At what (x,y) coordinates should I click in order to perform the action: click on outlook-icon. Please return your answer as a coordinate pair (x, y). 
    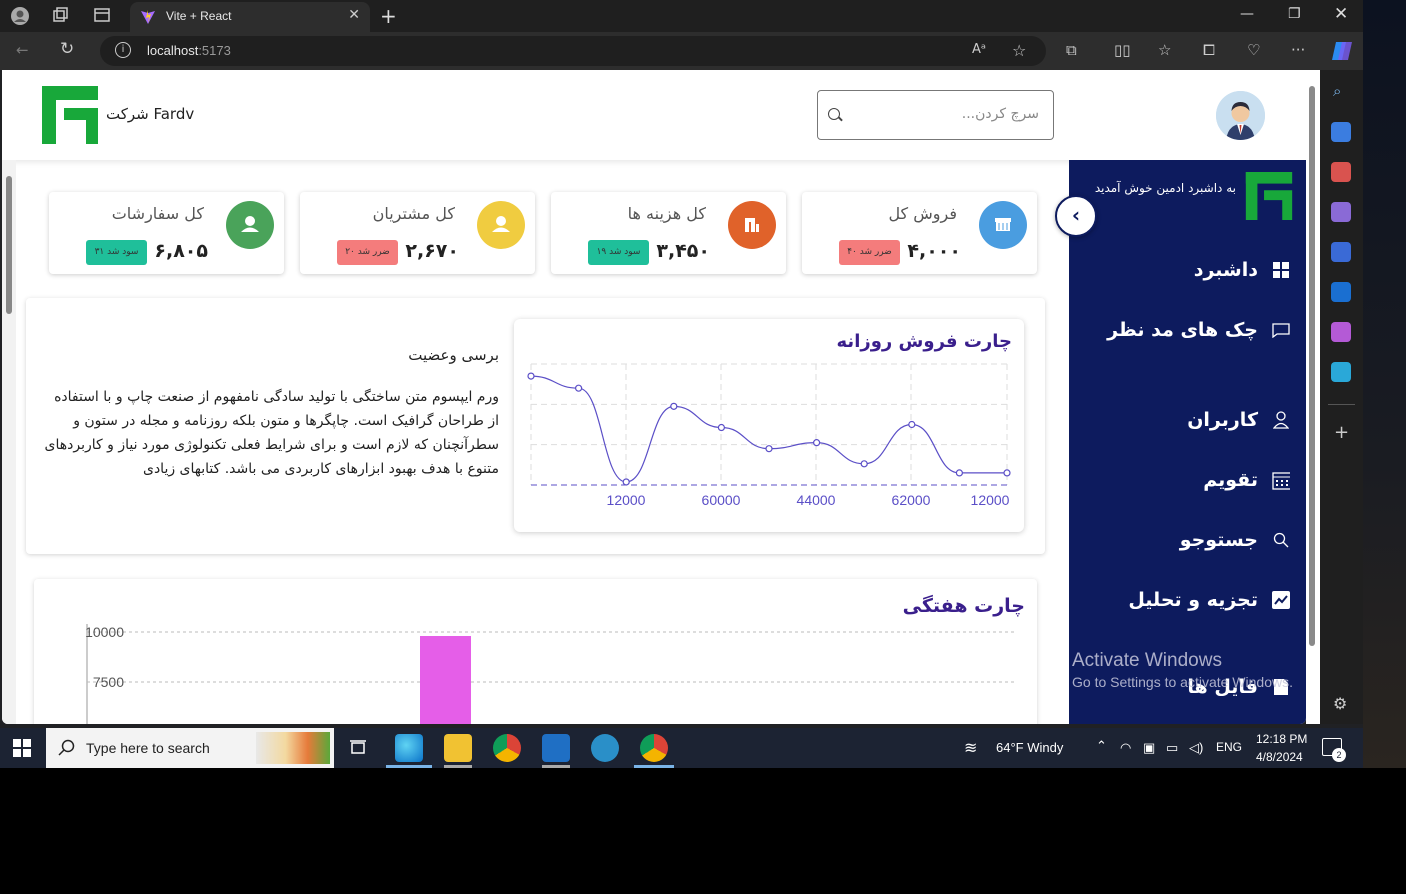
    Looking at the image, I should click on (1341, 292).